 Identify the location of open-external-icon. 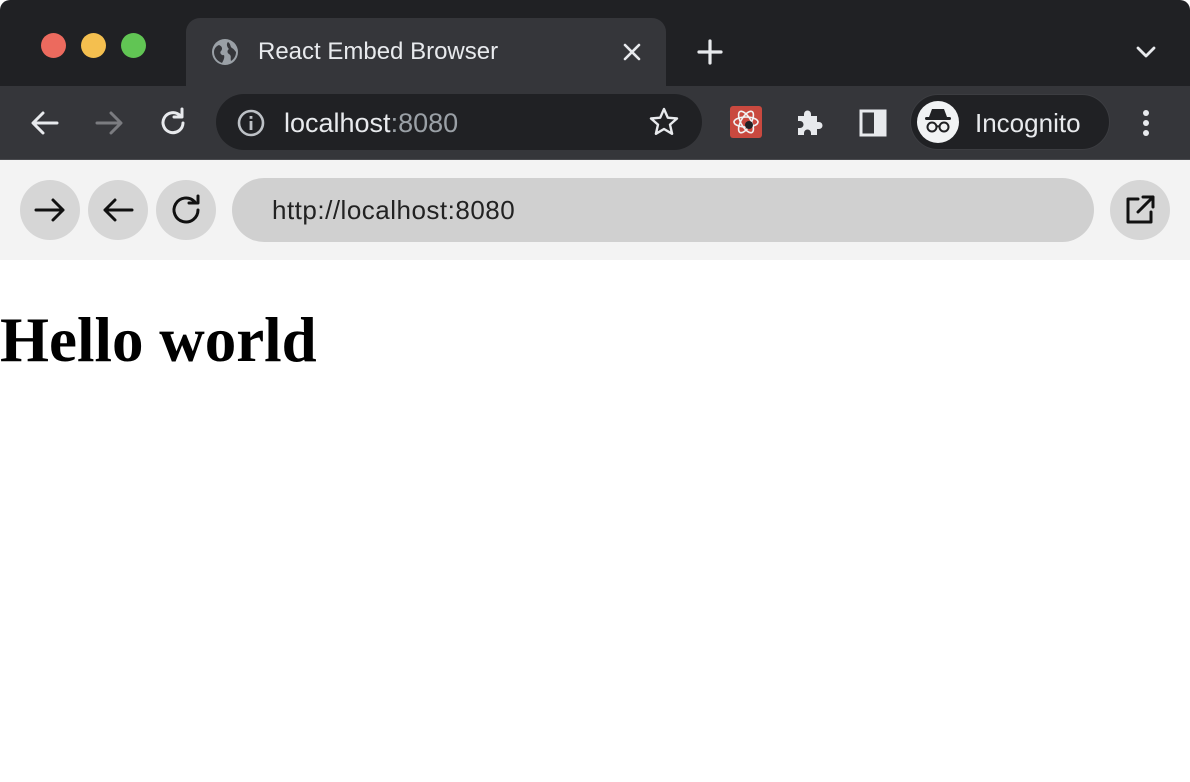
(1140, 209).